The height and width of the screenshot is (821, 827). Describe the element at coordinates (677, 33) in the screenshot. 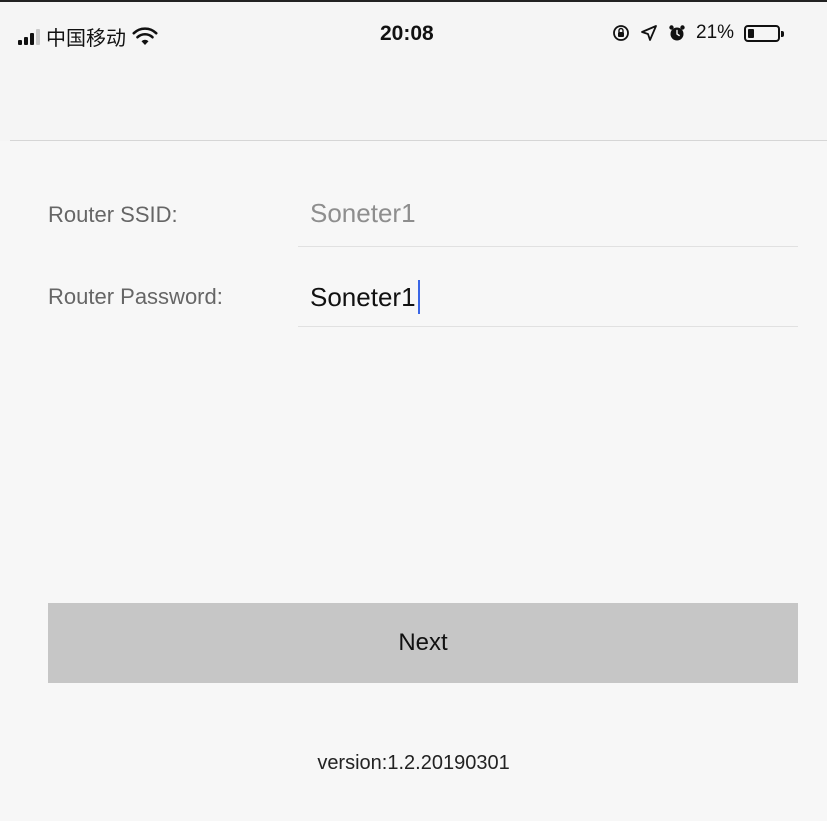

I see `alarm-icon` at that location.